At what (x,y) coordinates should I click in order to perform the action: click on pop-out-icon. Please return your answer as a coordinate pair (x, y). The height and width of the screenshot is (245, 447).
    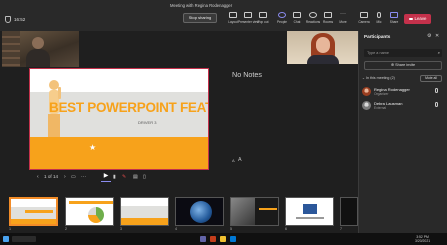
    Looking at the image, I should click on (263, 15).